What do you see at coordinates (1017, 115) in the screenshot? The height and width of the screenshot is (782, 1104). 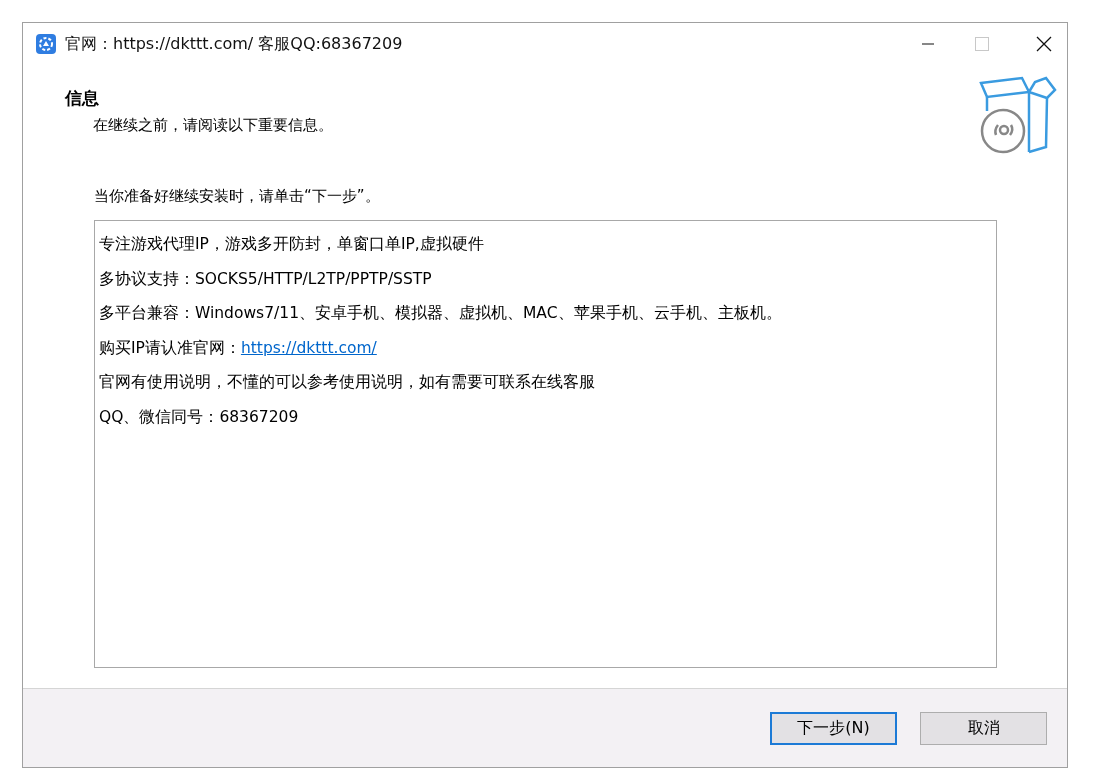 I see `box-disc-icon` at bounding box center [1017, 115].